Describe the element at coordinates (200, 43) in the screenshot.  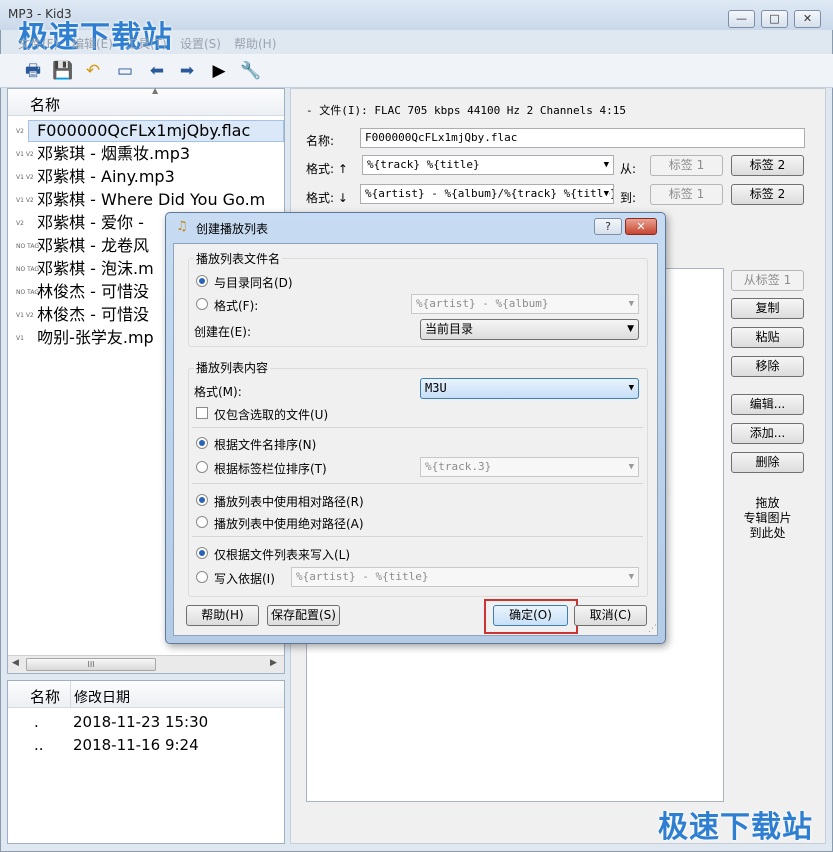
I see `menu-settings: 设置(S)` at that location.